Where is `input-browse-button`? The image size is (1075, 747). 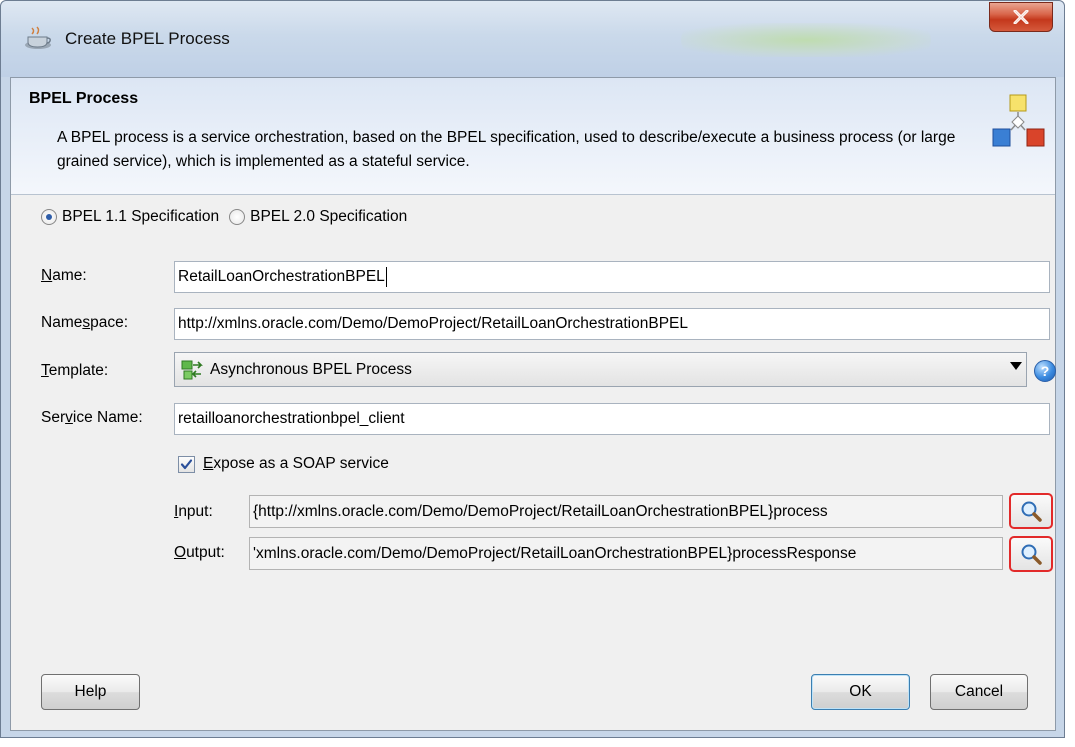
input-browse-button is located at coordinates (1031, 511).